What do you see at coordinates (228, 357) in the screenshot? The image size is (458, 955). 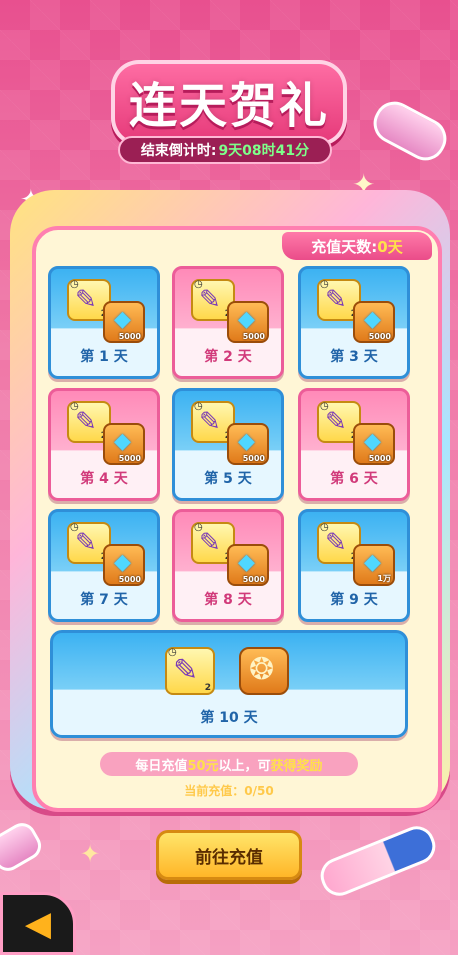 I see `day-label: 第 2 天` at bounding box center [228, 357].